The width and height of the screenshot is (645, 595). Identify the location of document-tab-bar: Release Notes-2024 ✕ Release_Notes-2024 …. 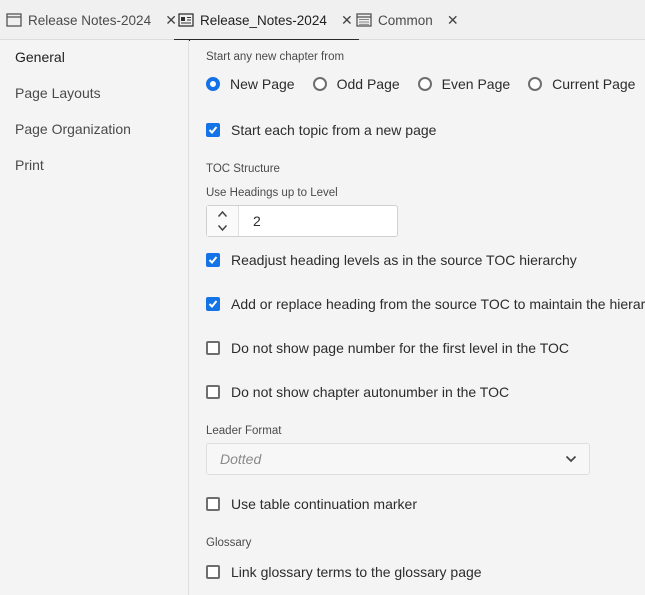
(322, 20).